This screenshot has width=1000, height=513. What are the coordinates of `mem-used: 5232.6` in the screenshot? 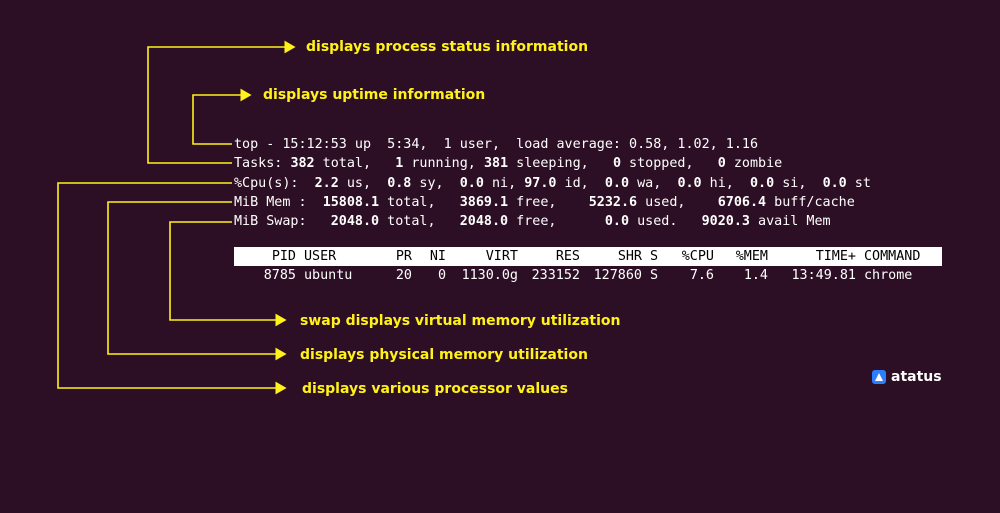 It's located at (613, 202).